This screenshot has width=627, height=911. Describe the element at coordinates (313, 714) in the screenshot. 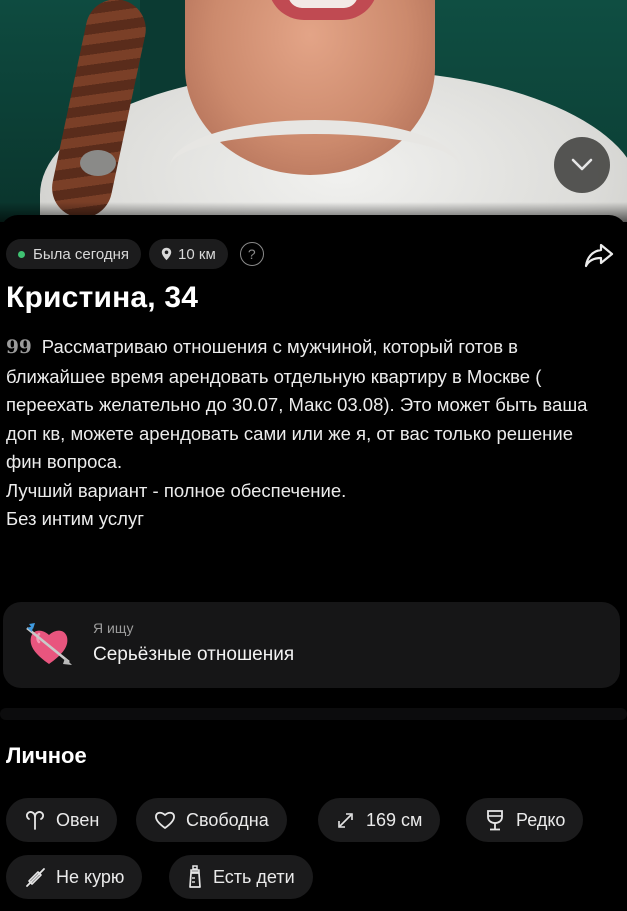

I see `section-divider` at that location.